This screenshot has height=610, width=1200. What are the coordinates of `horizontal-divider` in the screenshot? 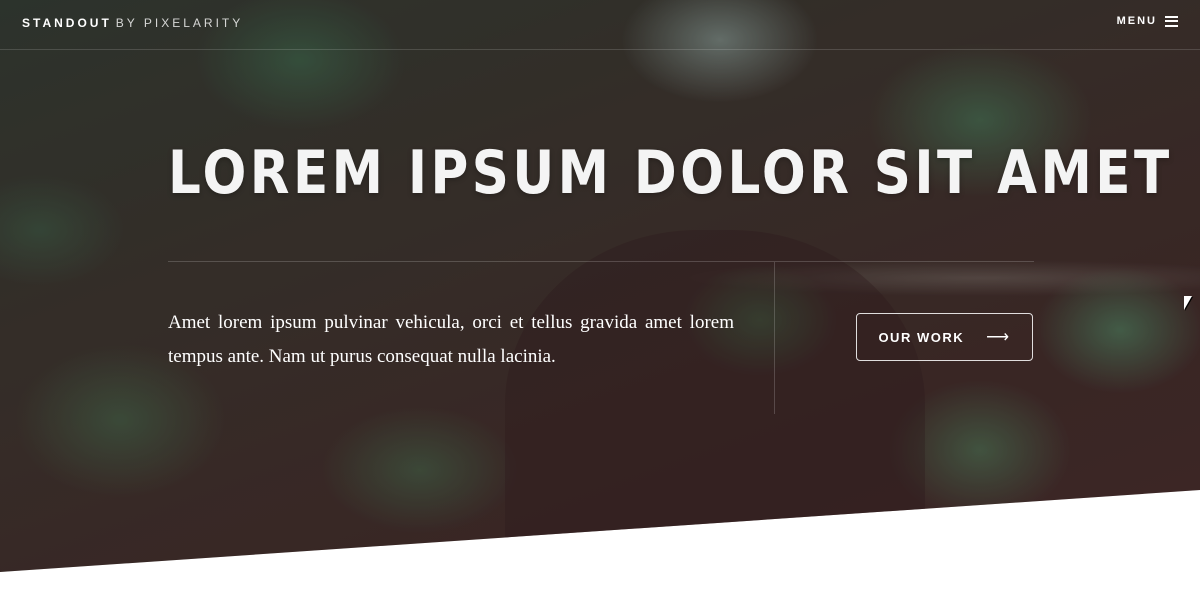 It's located at (601, 261).